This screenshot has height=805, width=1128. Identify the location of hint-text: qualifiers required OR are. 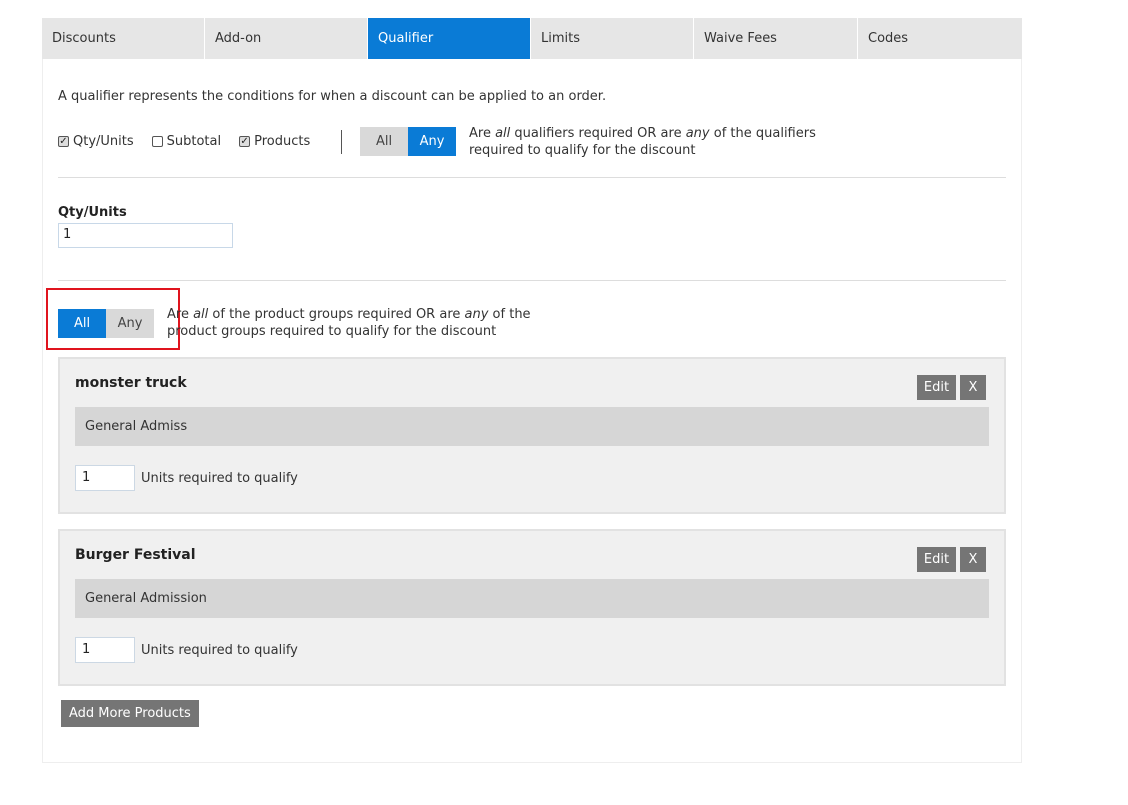
(598, 133).